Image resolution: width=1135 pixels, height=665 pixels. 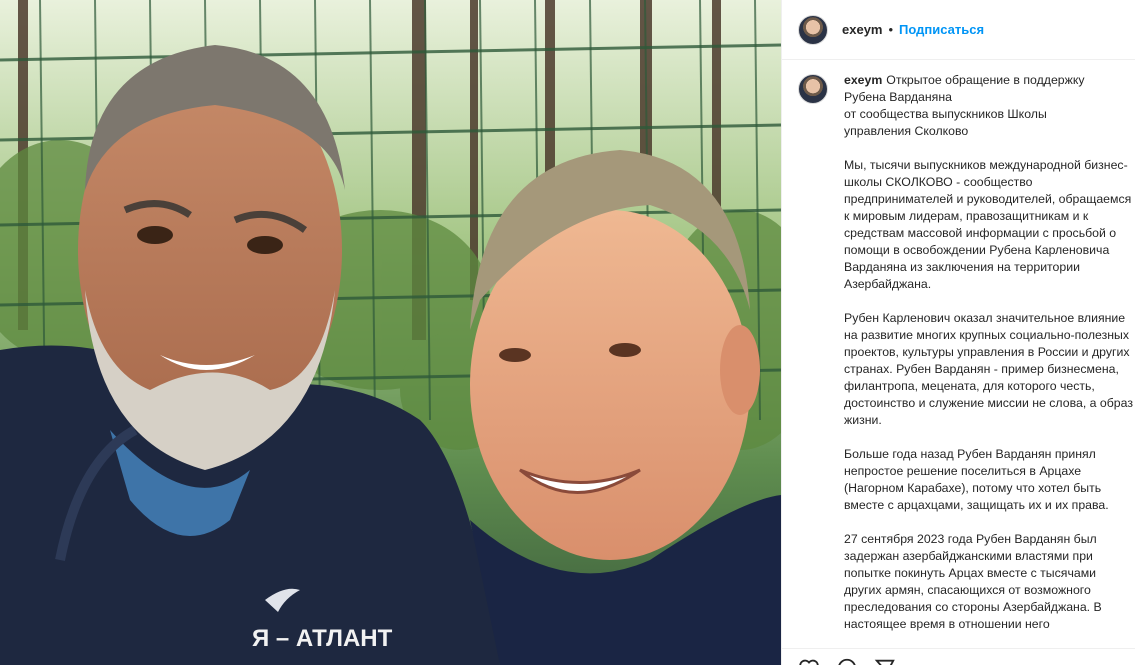 I want to click on post-actions-bar, so click(x=958, y=656).